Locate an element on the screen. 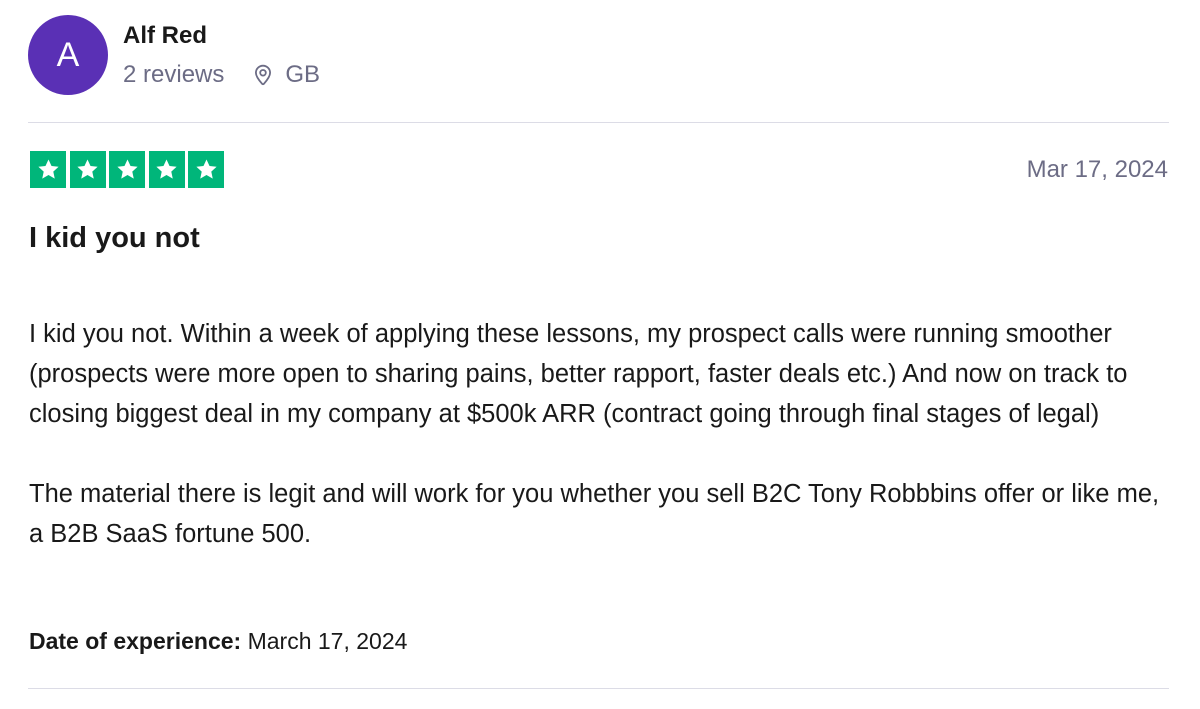  avatar: A is located at coordinates (68, 55).